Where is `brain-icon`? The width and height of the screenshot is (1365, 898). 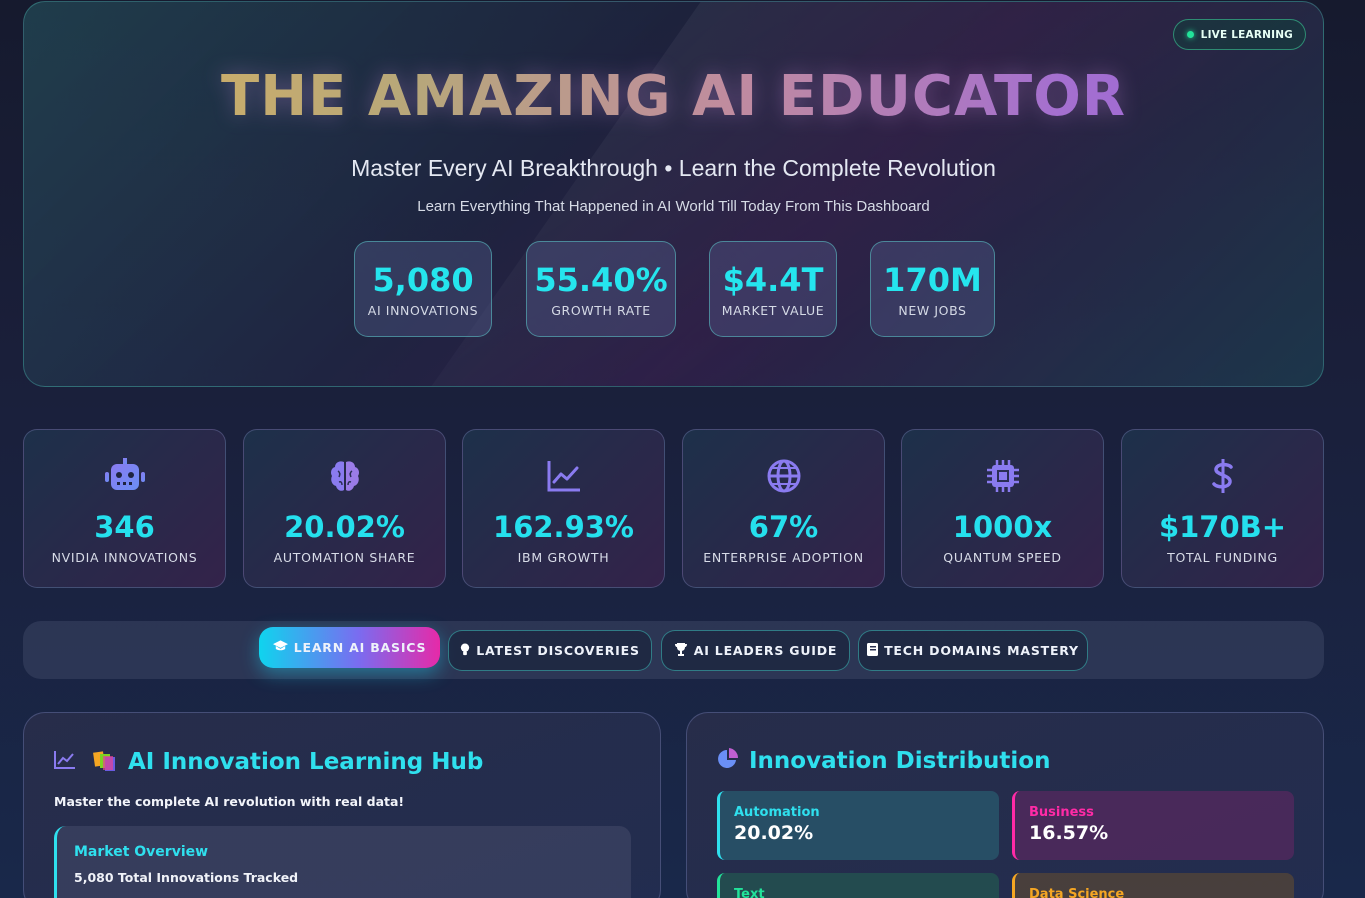 brain-icon is located at coordinates (345, 476).